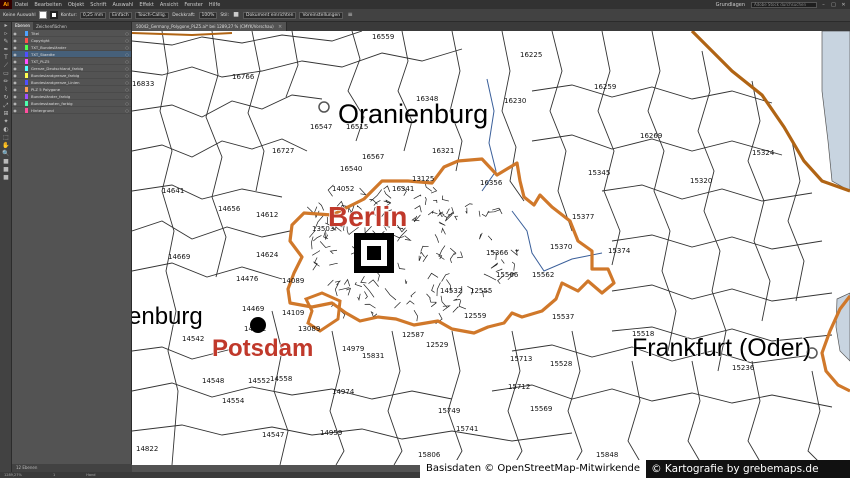 Image resolution: width=850 pixels, height=478 pixels. Describe the element at coordinates (71, 96) in the screenshot. I see `layer-row: ◉ Bundesländer_farbig ○` at that location.